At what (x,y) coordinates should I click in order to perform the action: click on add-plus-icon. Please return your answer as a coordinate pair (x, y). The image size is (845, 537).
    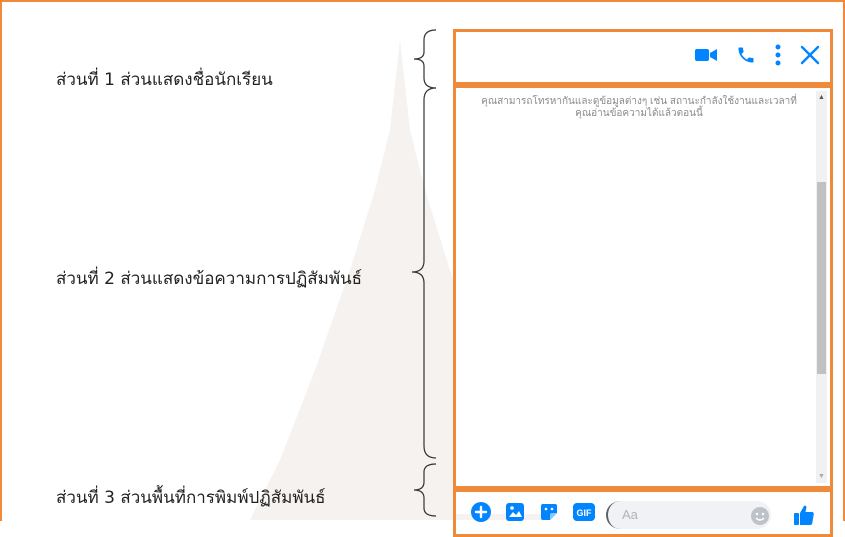
    Looking at the image, I should click on (481, 512).